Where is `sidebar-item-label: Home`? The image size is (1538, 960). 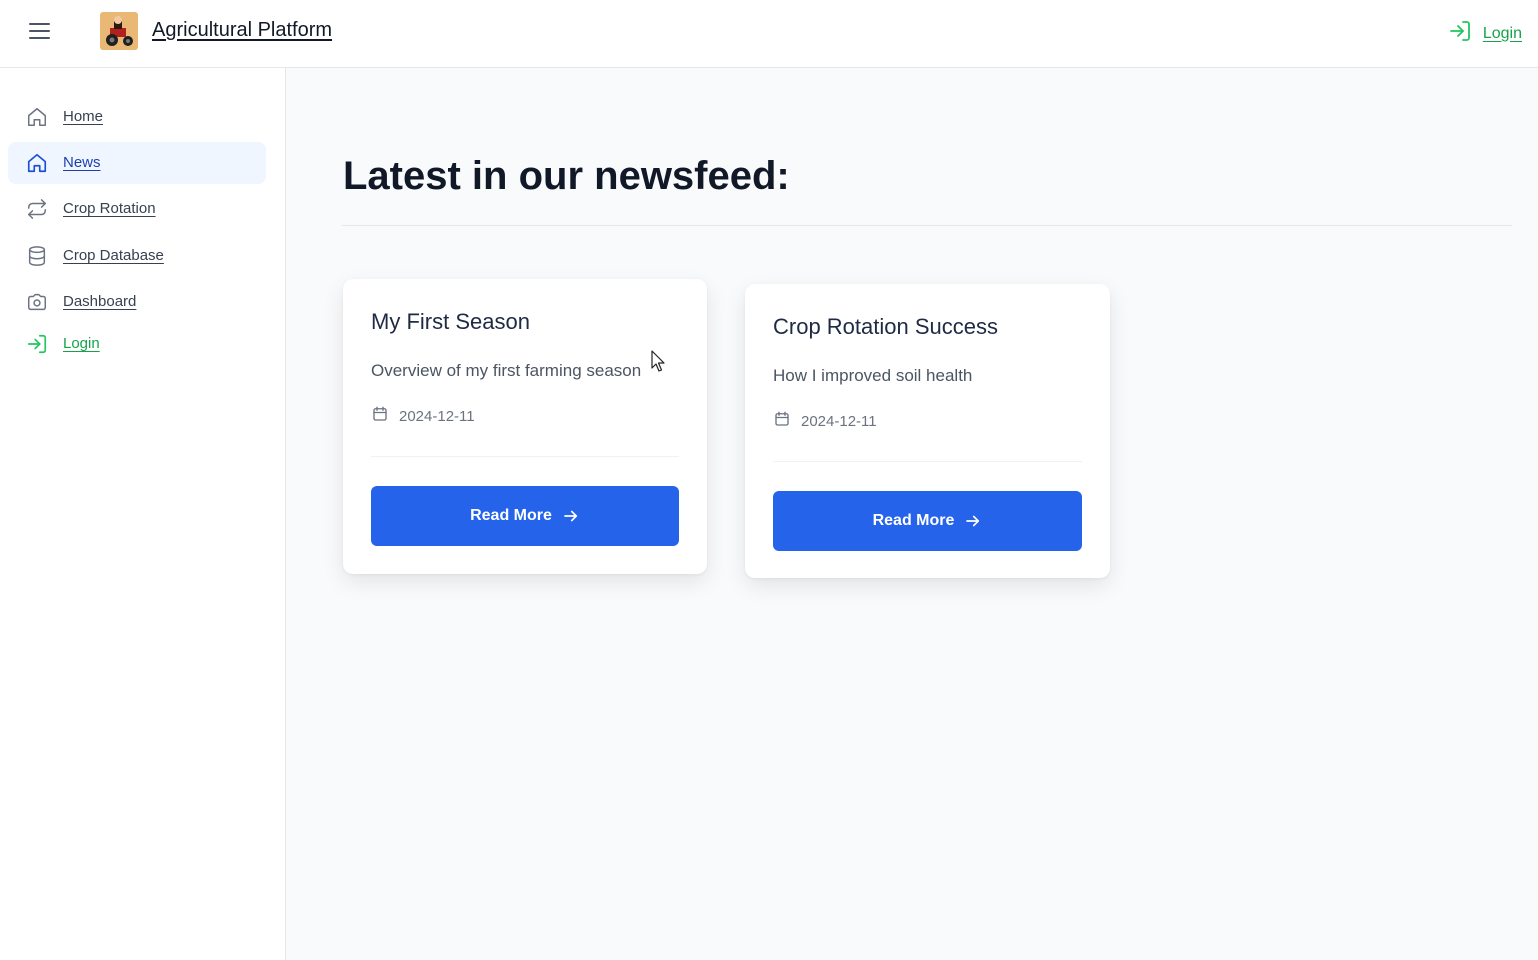 sidebar-item-label: Home is located at coordinates (83, 116).